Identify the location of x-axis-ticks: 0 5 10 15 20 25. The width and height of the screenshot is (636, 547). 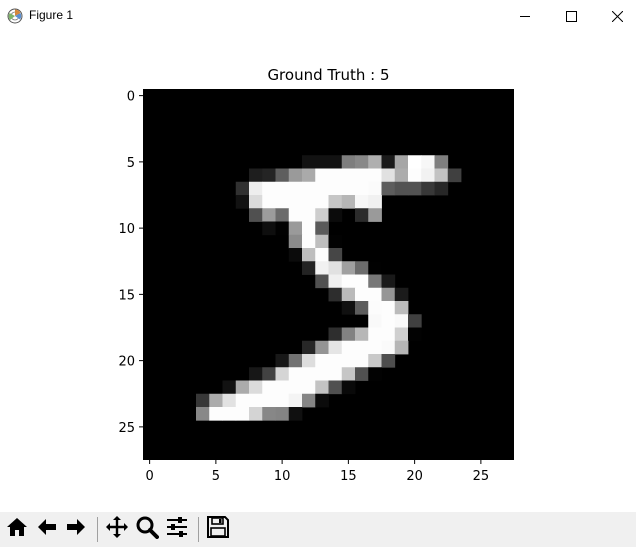
(317, 472).